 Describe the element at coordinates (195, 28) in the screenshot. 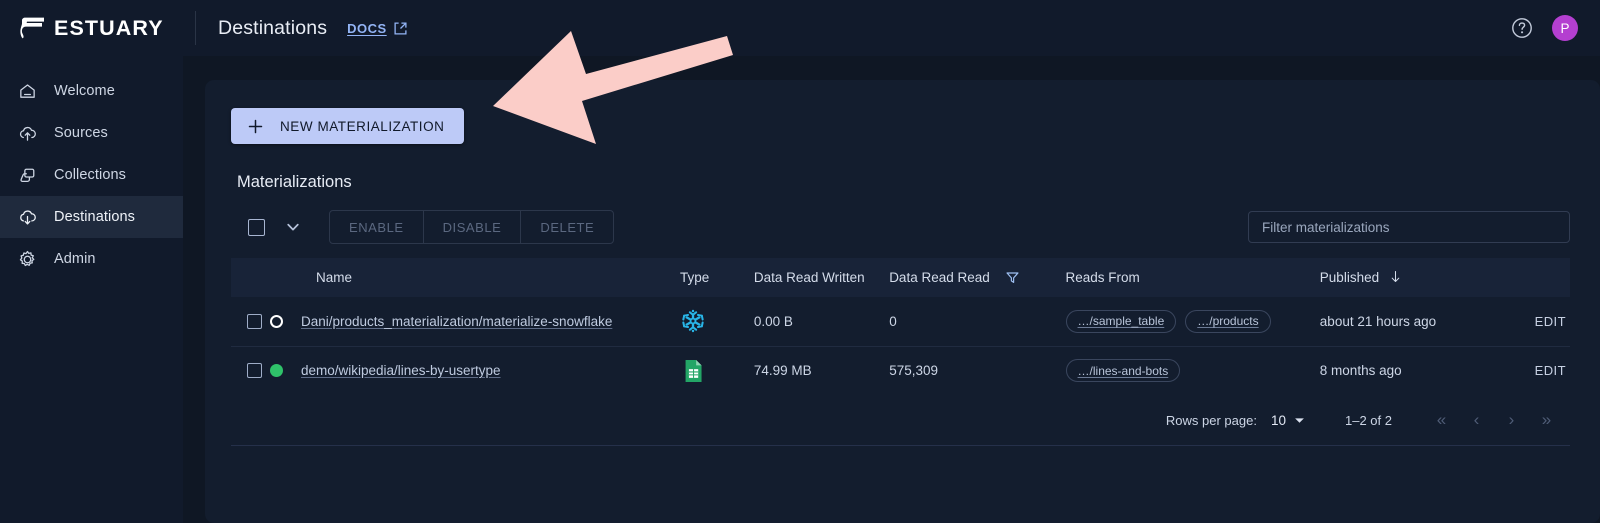

I see `topbar-divider` at that location.